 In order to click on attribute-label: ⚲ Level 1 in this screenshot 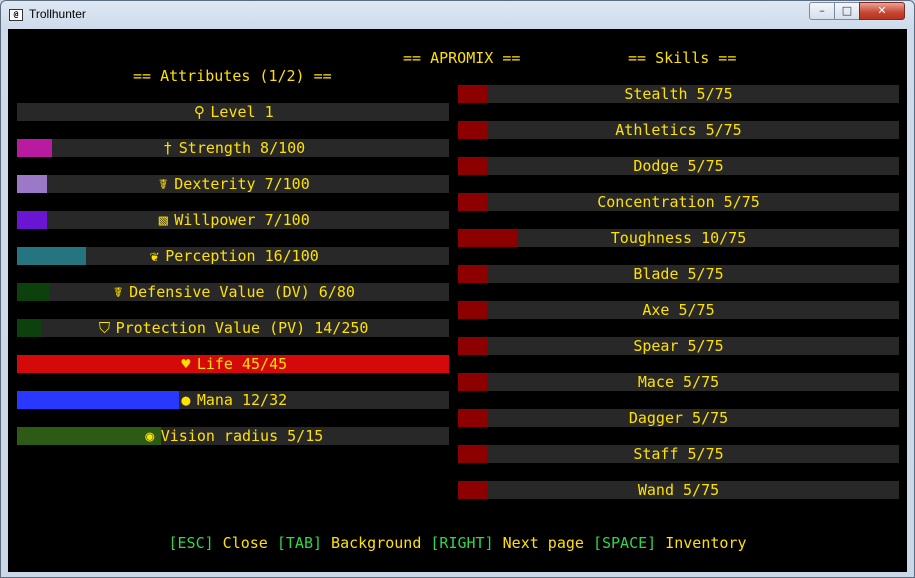, I will do `click(233, 112)`.